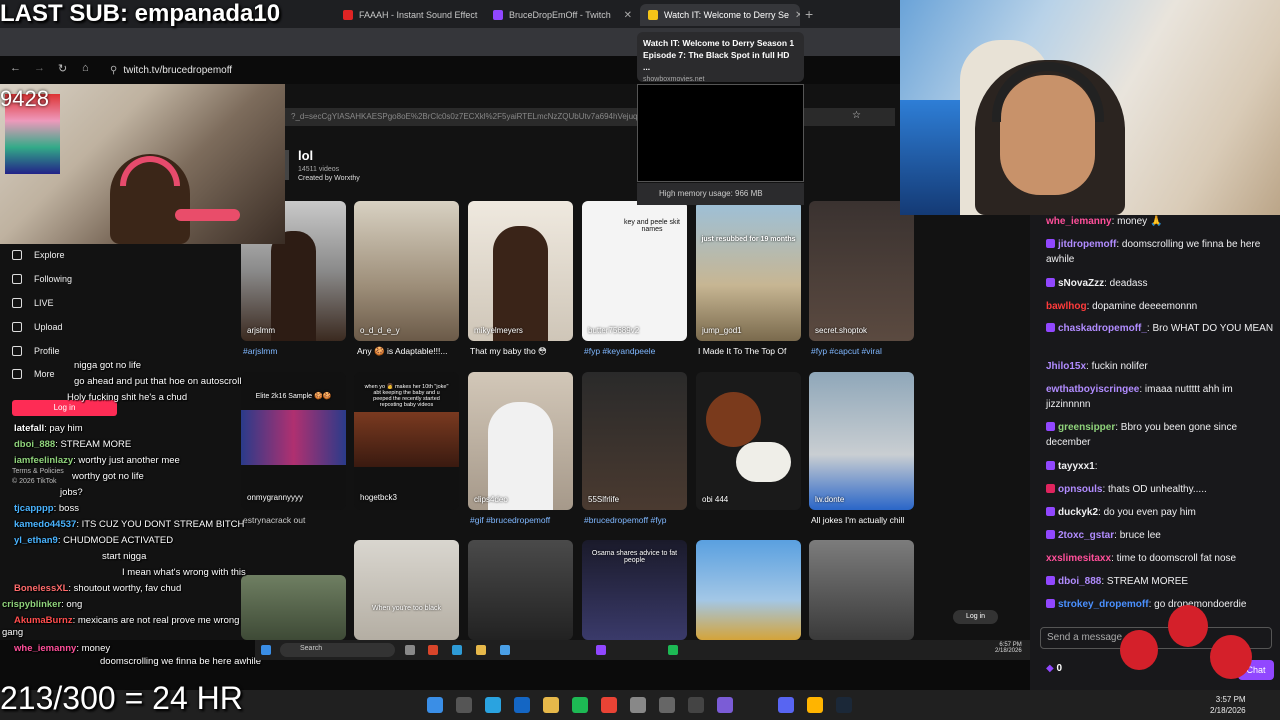 The height and width of the screenshot is (720, 1280). What do you see at coordinates (407, 15) in the screenshot?
I see `tab-faaah: FAAAH - Instant Sound Effect B ✕` at bounding box center [407, 15].